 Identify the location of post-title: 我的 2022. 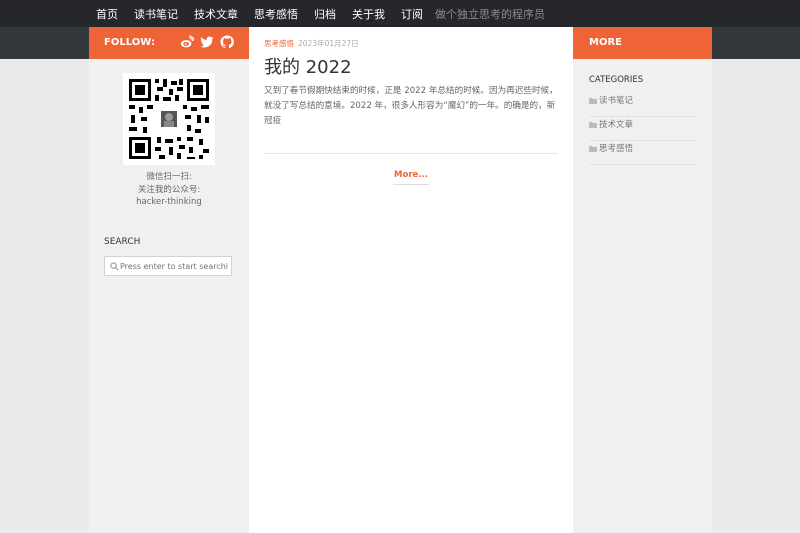
(308, 66).